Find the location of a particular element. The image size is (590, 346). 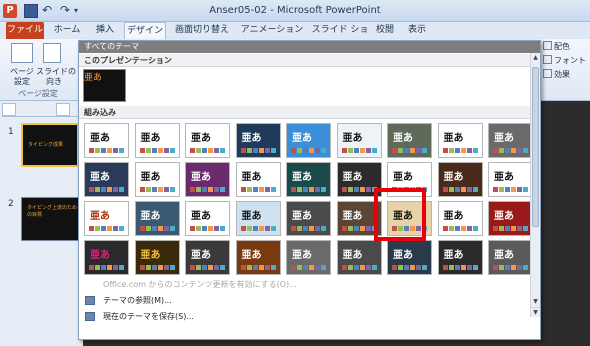

tab-slideshow: スライド ショー is located at coordinates (340, 36).